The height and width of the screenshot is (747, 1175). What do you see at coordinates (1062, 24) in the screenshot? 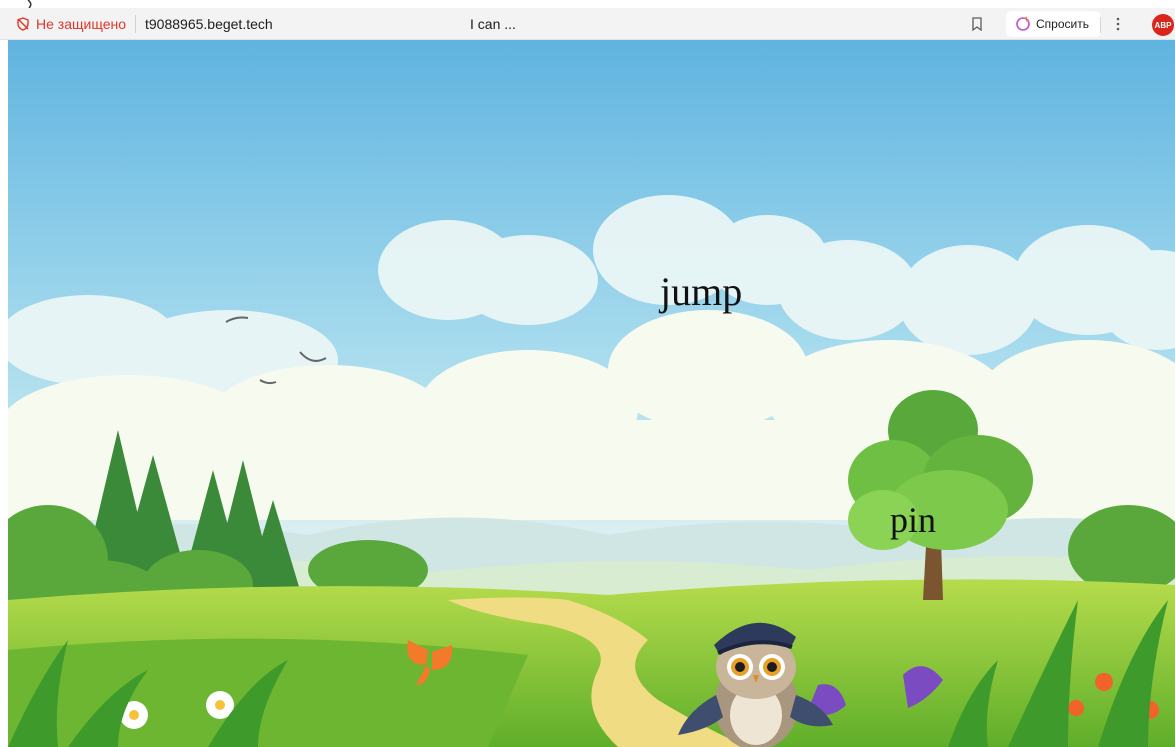
I see `ask-label: Спросить` at bounding box center [1062, 24].